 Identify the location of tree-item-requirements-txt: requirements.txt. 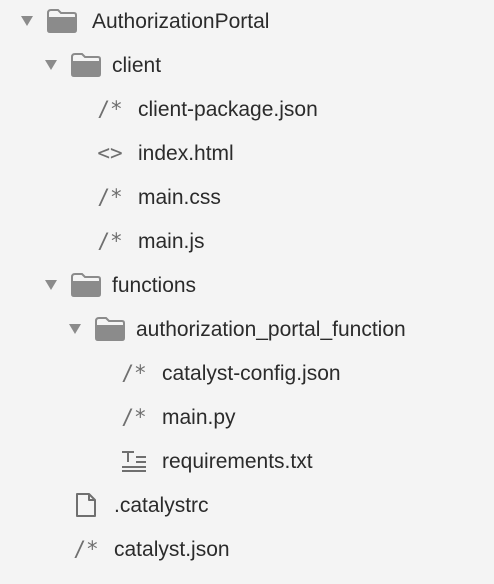
(247, 461).